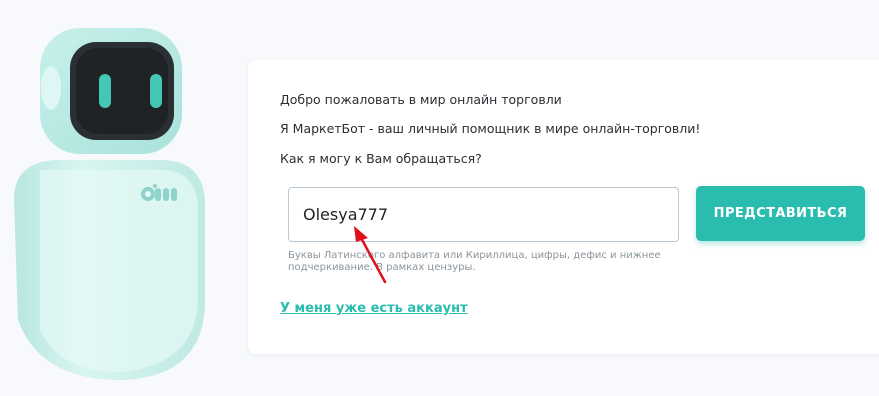 The width and height of the screenshot is (879, 396). Describe the element at coordinates (780, 213) in the screenshot. I see `introduce-button: ПРЕДСТАВИТЬСЯ` at that location.